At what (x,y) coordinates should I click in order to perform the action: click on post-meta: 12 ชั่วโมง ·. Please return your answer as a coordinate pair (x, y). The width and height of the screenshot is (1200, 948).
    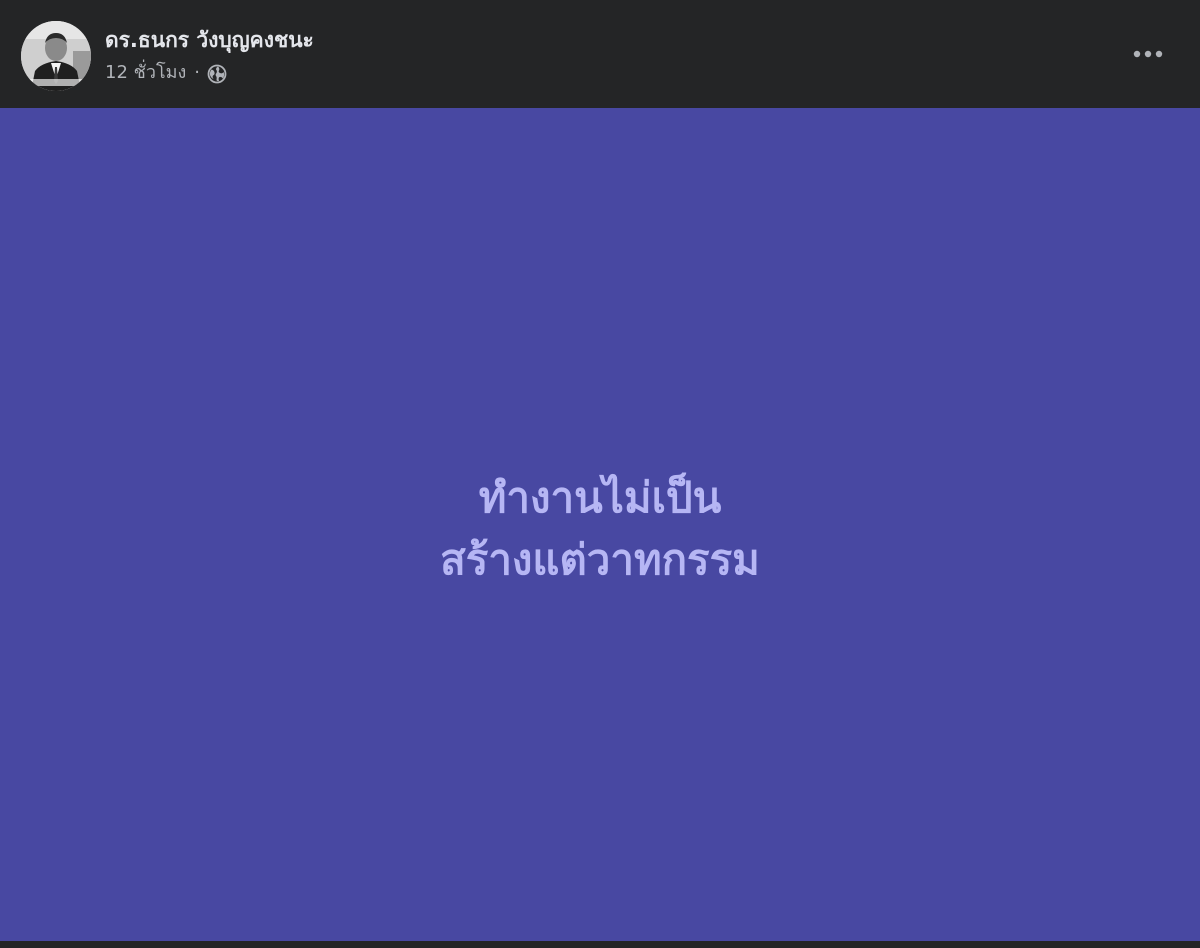
    Looking at the image, I should click on (166, 73).